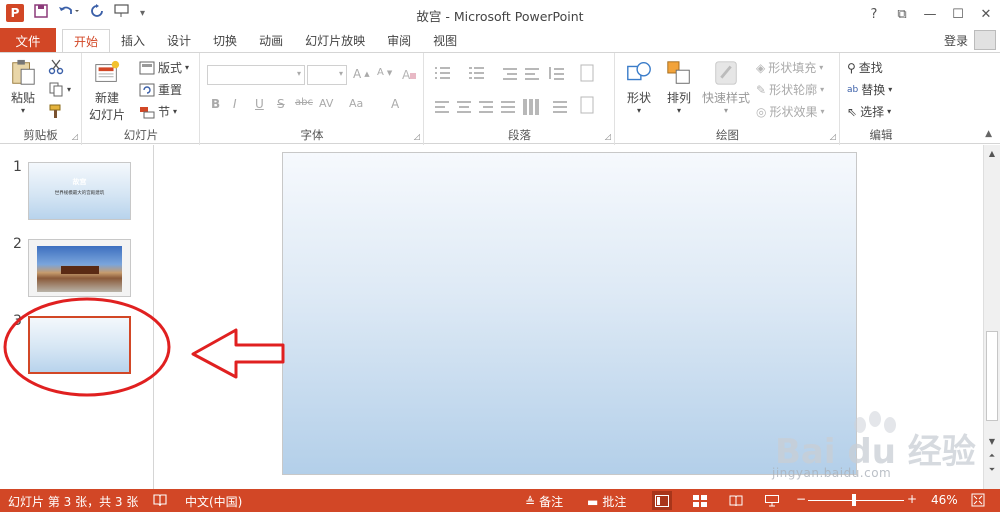 This screenshot has width=1000, height=512. I want to click on scroll-up-icon: ▲, so click(992, 154).